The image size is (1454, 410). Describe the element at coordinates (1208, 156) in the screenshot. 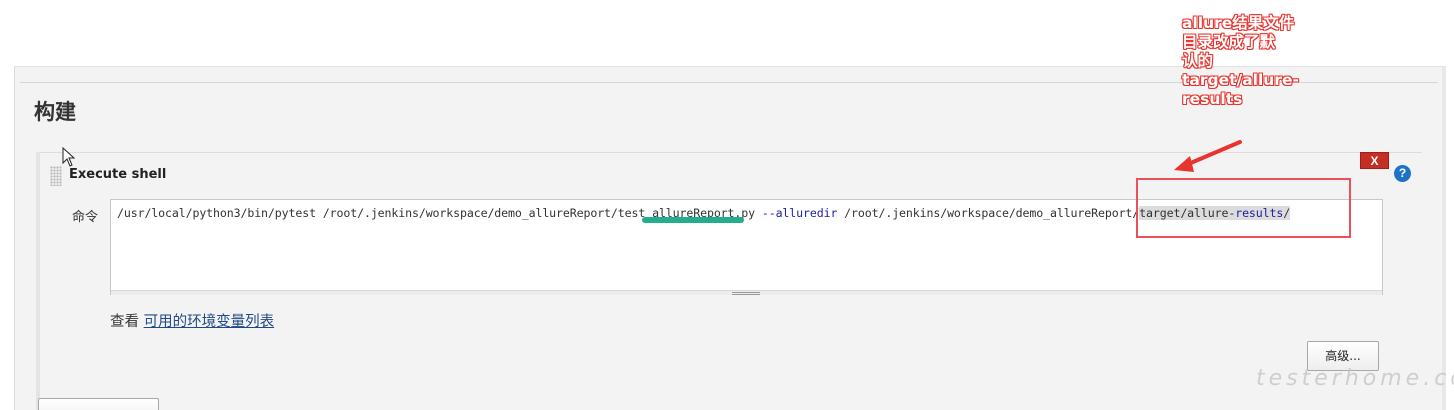

I see `annotation-arrow-icon` at that location.